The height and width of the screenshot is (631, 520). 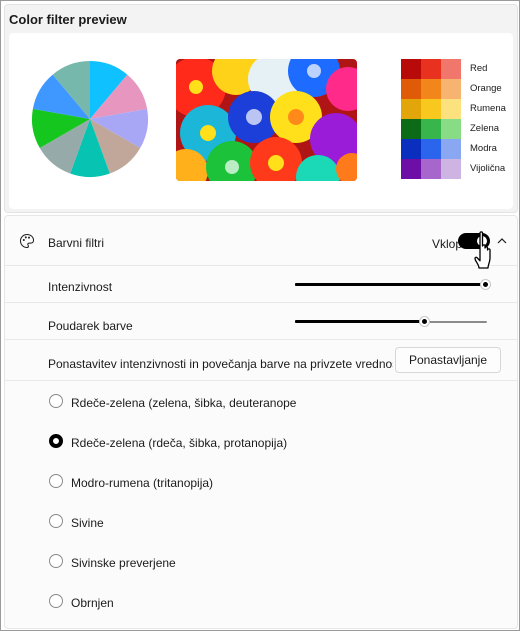 I want to click on radio-label: Modro-rumena (tritanopija), so click(x=142, y=483).